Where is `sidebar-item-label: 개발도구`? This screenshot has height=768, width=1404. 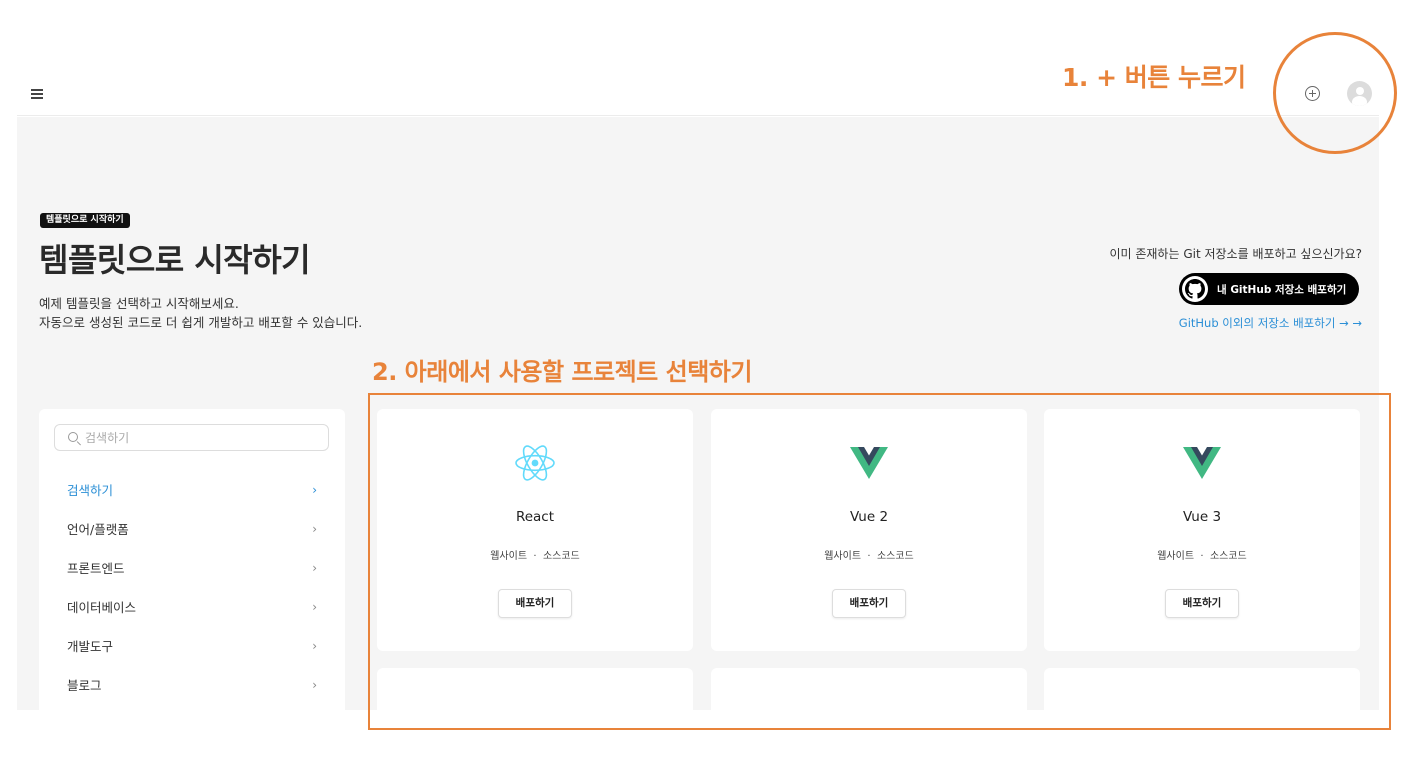 sidebar-item-label: 개발도구 is located at coordinates (90, 646).